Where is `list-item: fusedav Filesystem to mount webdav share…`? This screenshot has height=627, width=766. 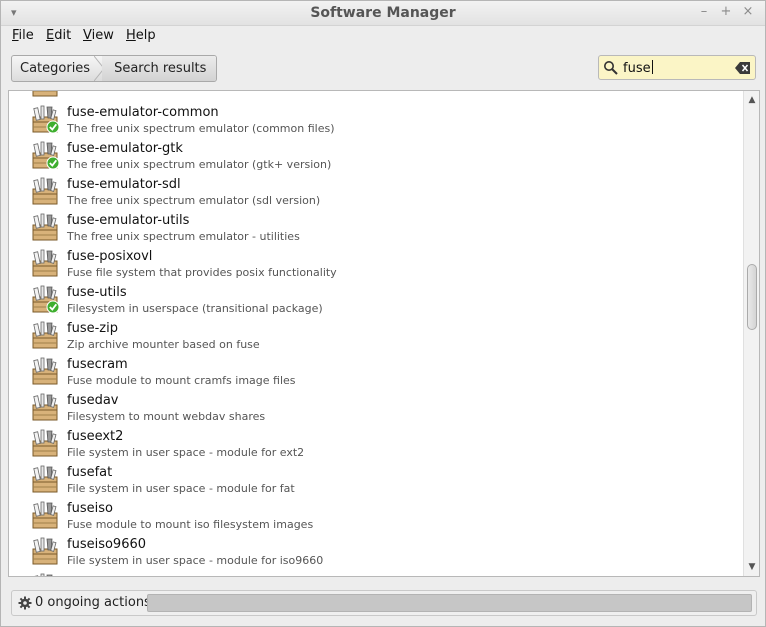
list-item: fusedav Filesystem to mount webdav share… is located at coordinates (376, 407).